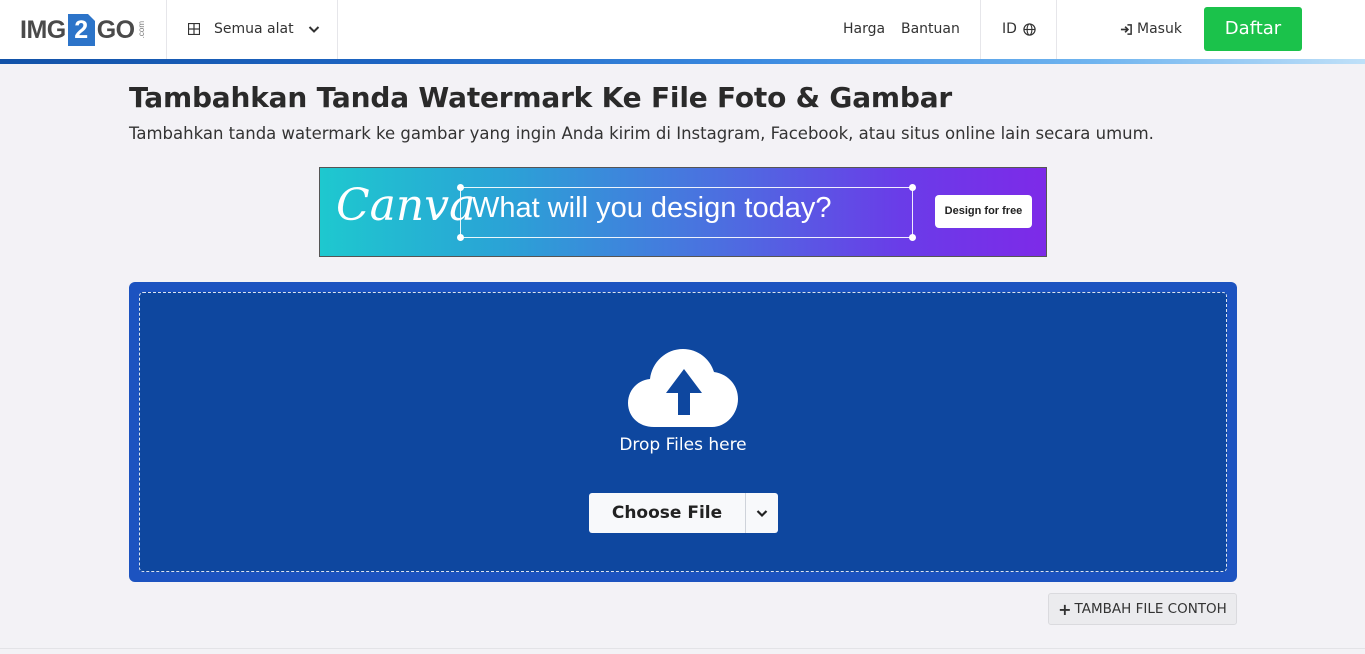  What do you see at coordinates (1065, 609) in the screenshot?
I see `plus-icon: +` at bounding box center [1065, 609].